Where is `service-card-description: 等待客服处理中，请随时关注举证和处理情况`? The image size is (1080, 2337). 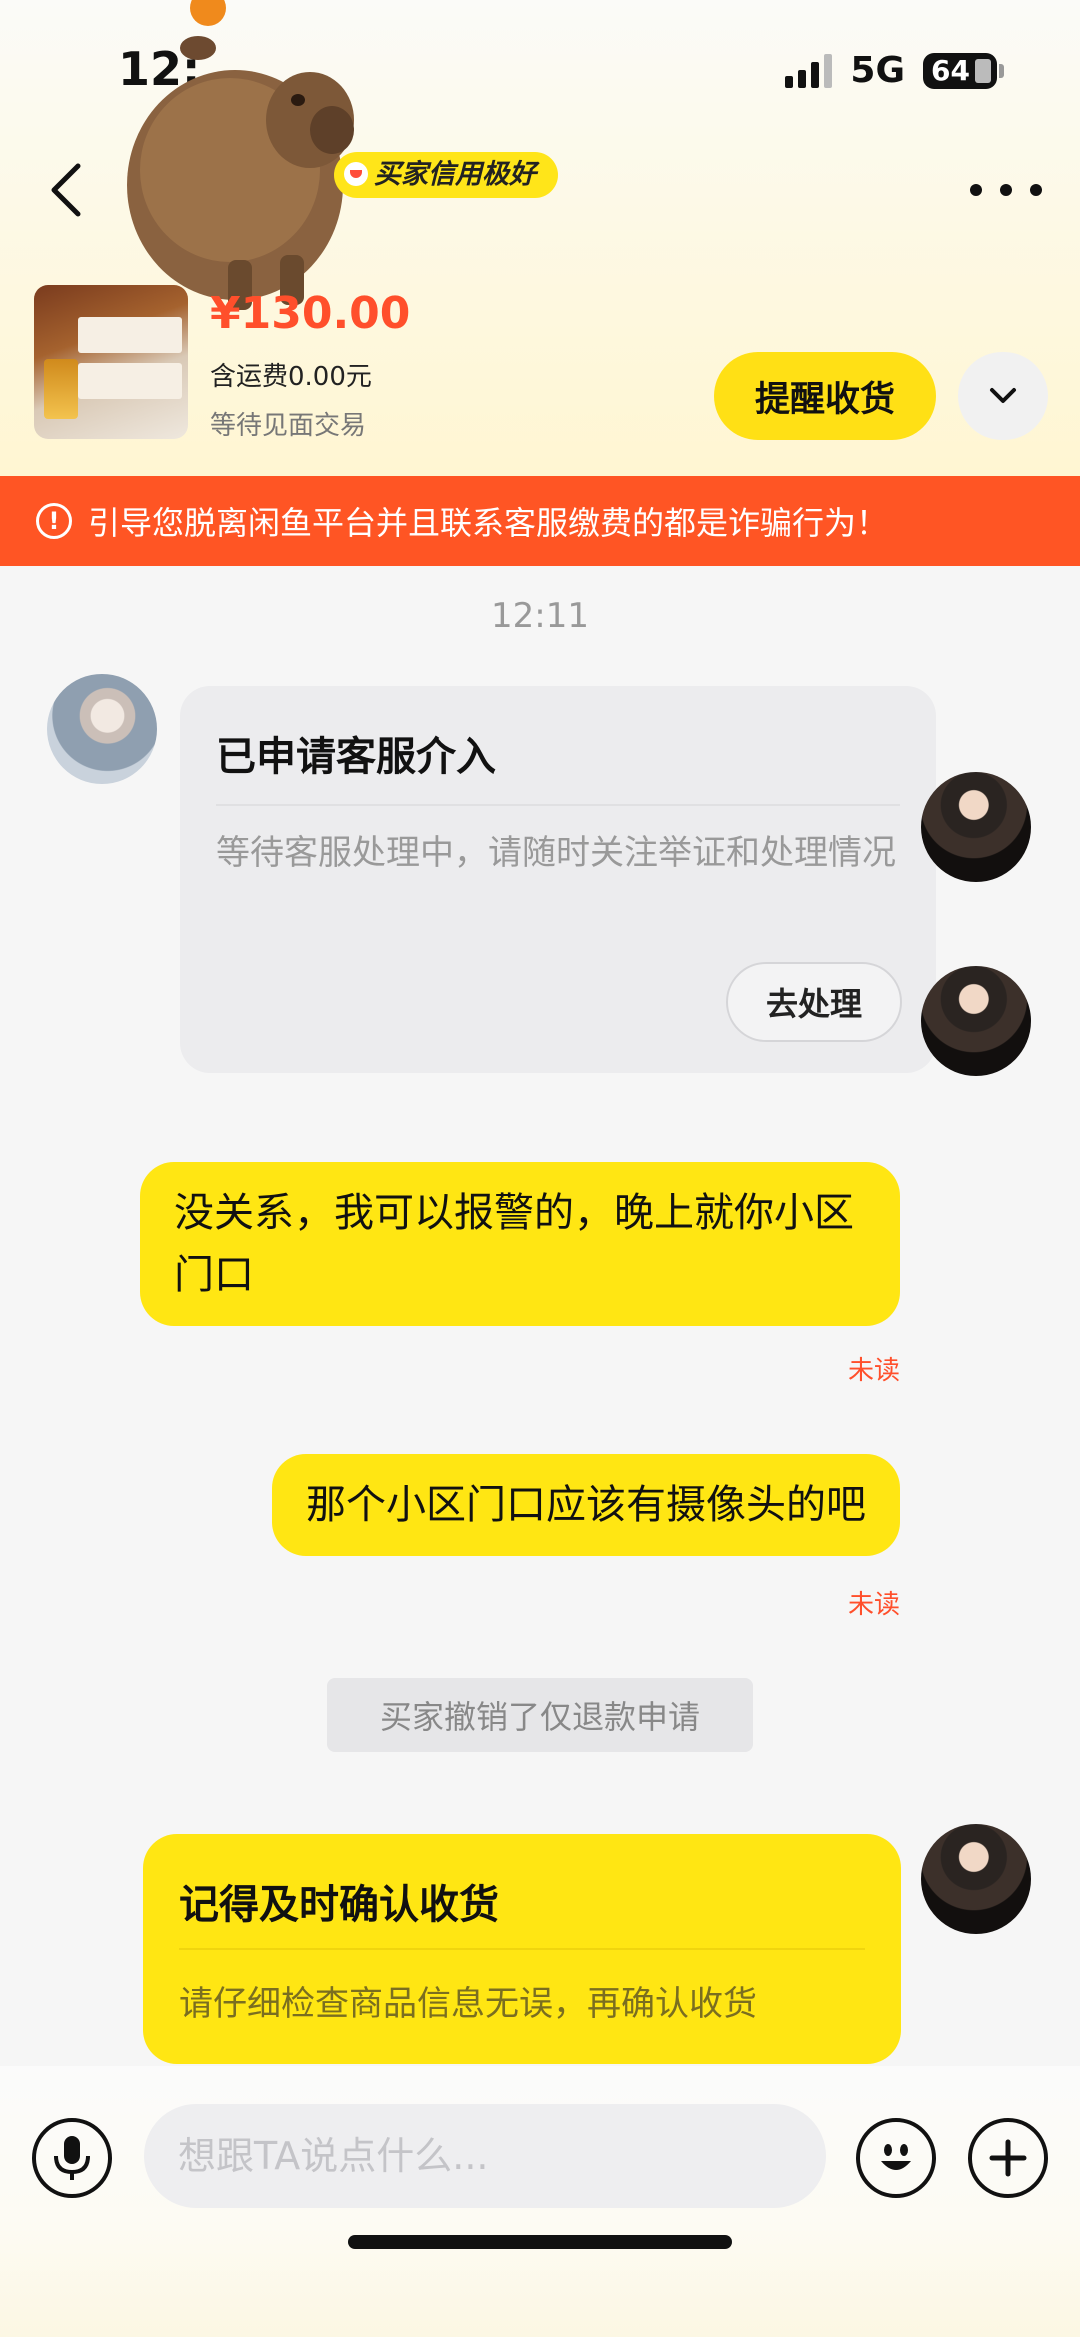
service-card-description: 等待客服处理中，请随时关注举证和处理情况 is located at coordinates (556, 853).